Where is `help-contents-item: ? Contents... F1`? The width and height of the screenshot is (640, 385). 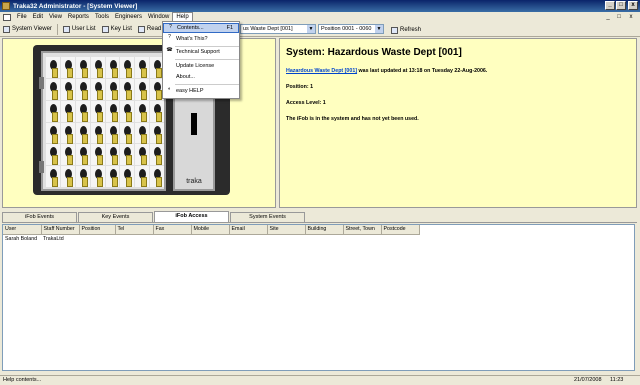
help-contents-item: ? Contents... F1 is located at coordinates (201, 28).